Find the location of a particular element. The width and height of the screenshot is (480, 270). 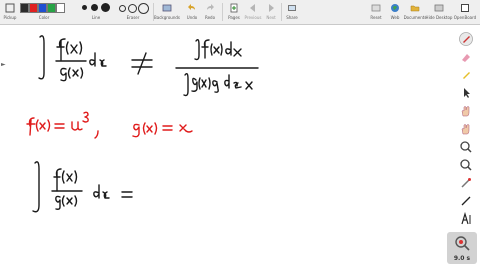

reset-icon is located at coordinates (376, 8).